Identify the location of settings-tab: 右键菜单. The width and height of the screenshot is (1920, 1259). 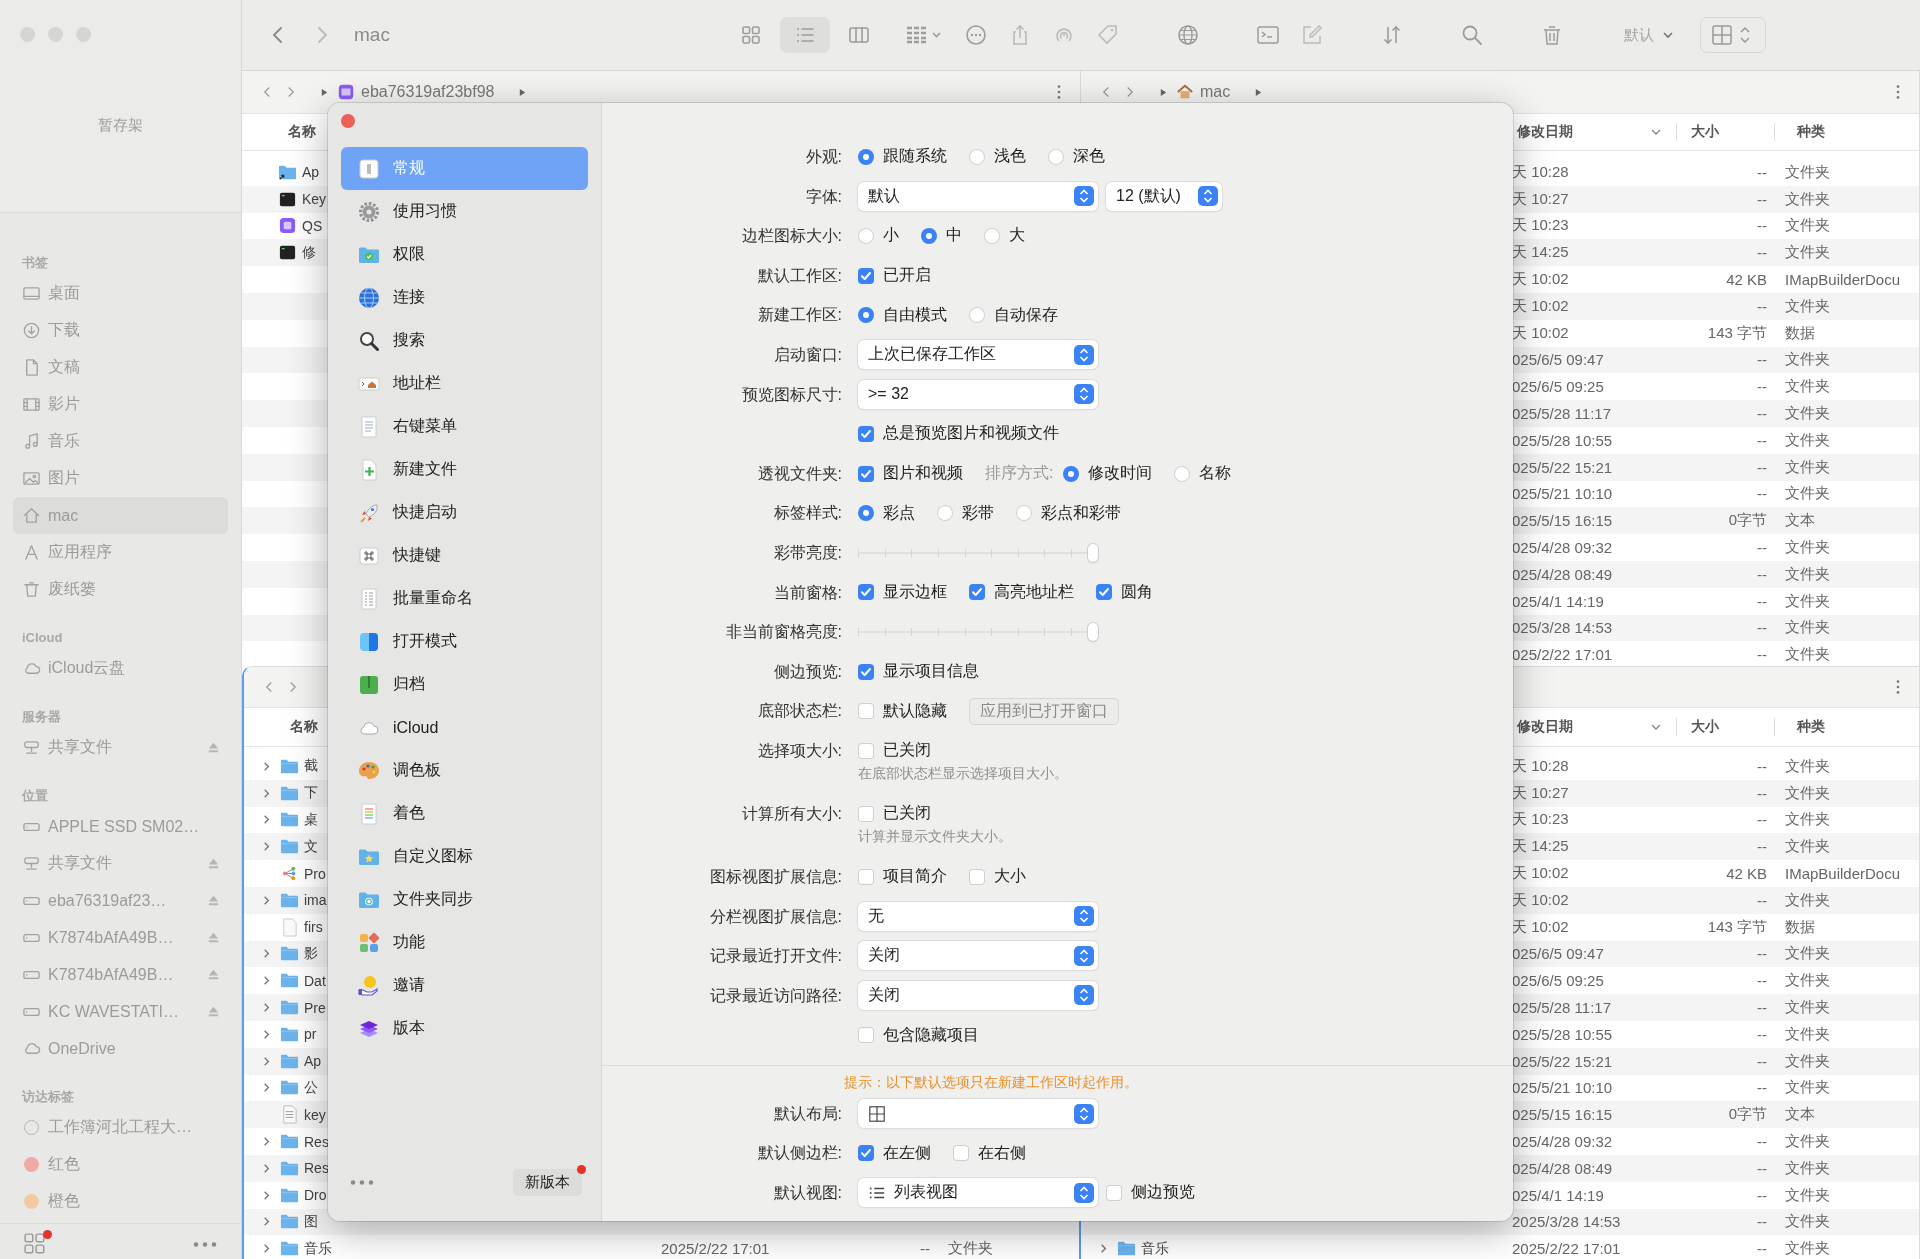
(464, 426).